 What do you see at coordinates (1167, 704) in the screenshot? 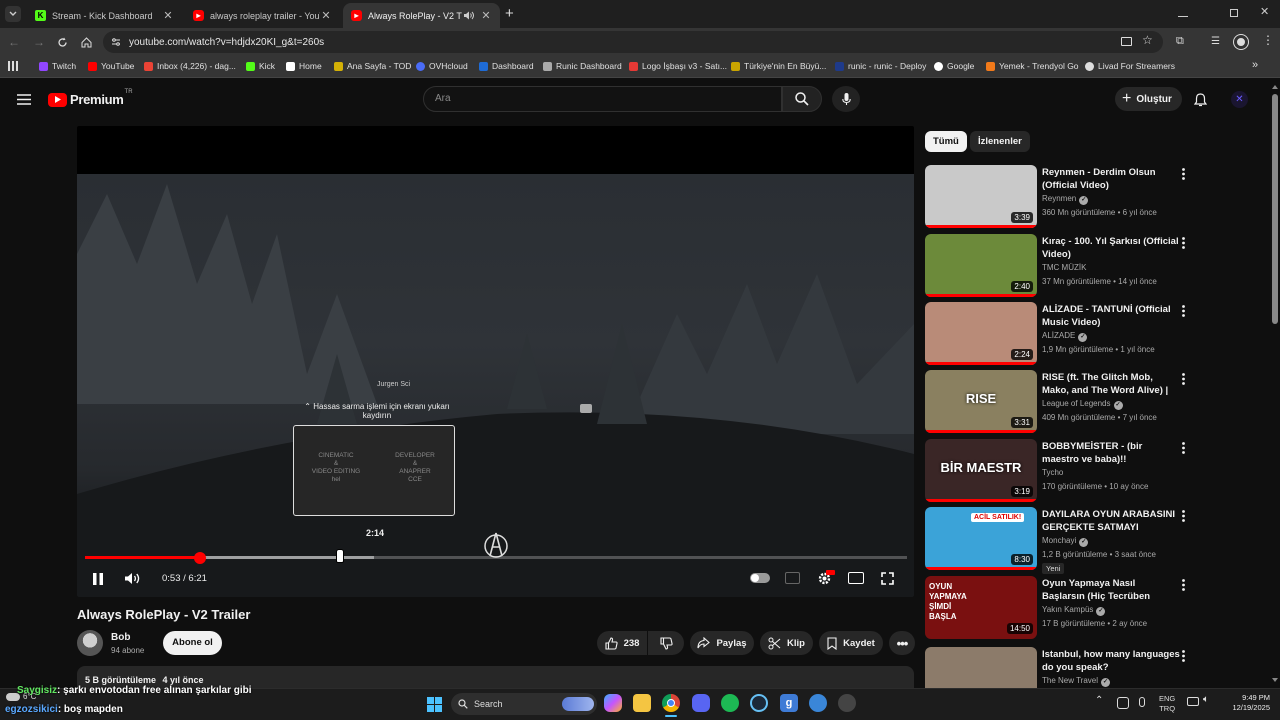
I see `language-indicator: ENG TRQ` at bounding box center [1167, 704].